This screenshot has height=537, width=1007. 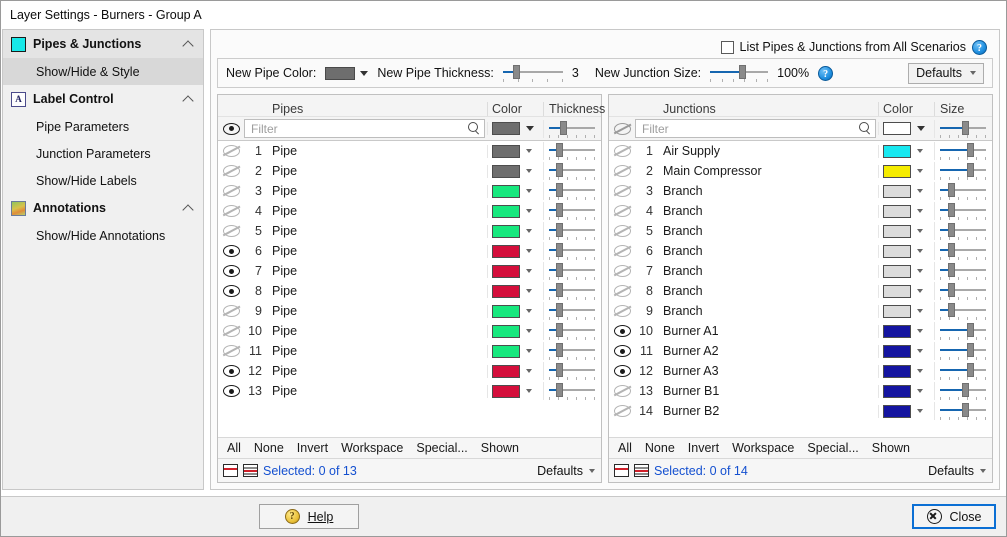 I want to click on junctions-action-none: None, so click(x=660, y=448).